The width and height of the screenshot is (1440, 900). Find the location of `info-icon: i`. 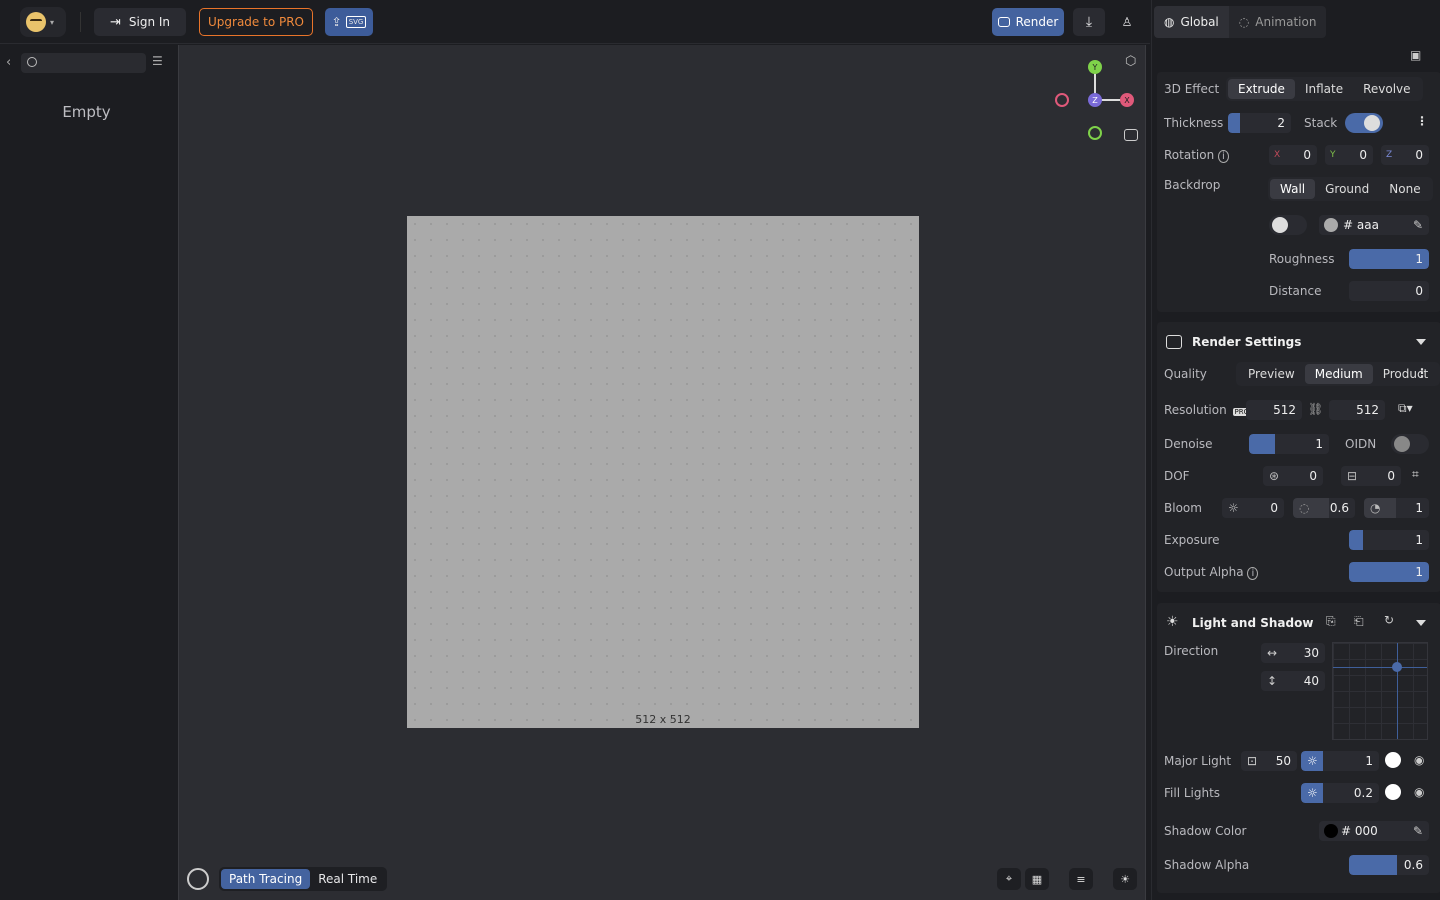

info-icon: i is located at coordinates (1253, 573).